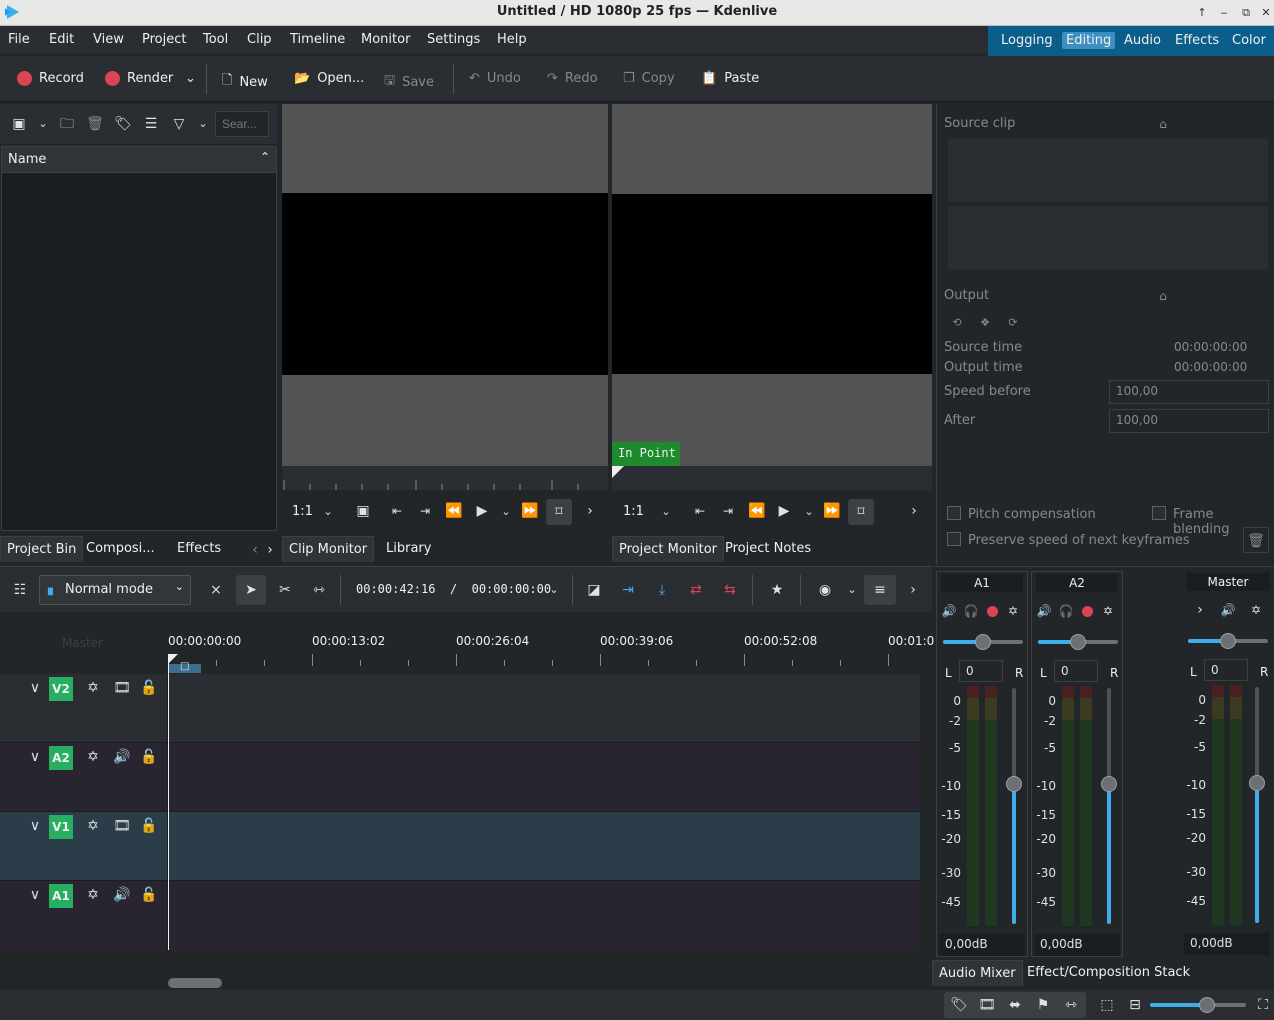 Image resolution: width=1274 pixels, height=1020 pixels. I want to click on new-button: 🗋 New, so click(245, 82).